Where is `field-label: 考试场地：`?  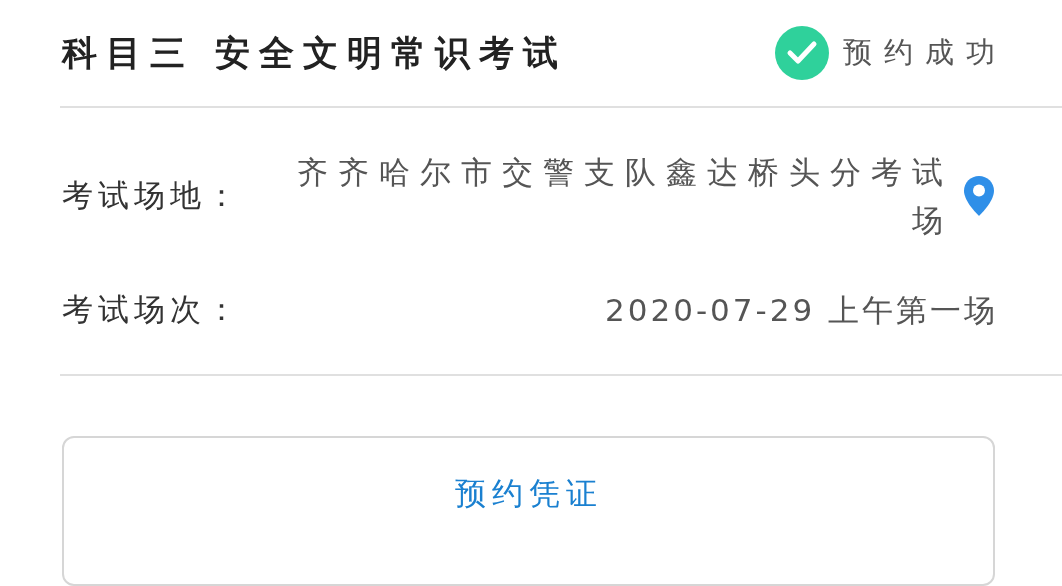 field-label: 考试场地： is located at coordinates (152, 195).